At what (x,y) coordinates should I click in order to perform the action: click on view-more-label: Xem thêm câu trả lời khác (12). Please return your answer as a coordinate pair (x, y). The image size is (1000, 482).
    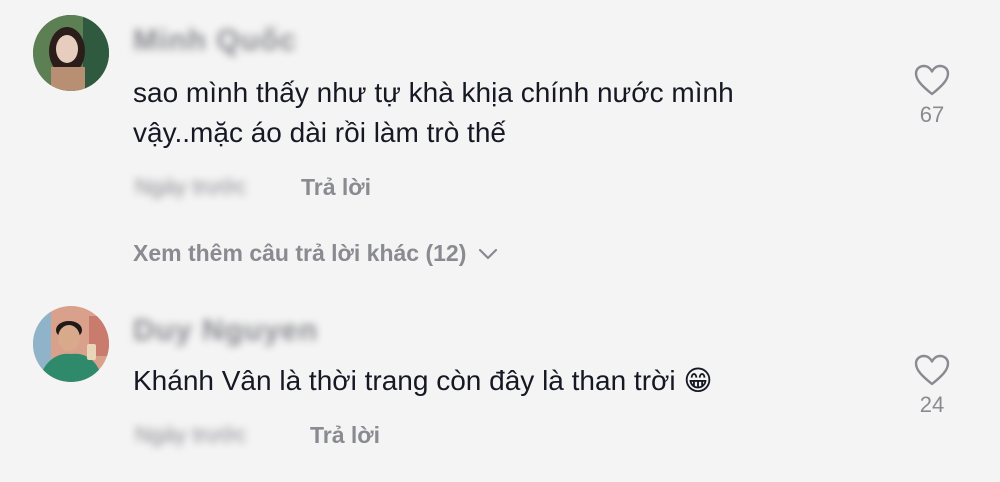
    Looking at the image, I should click on (300, 253).